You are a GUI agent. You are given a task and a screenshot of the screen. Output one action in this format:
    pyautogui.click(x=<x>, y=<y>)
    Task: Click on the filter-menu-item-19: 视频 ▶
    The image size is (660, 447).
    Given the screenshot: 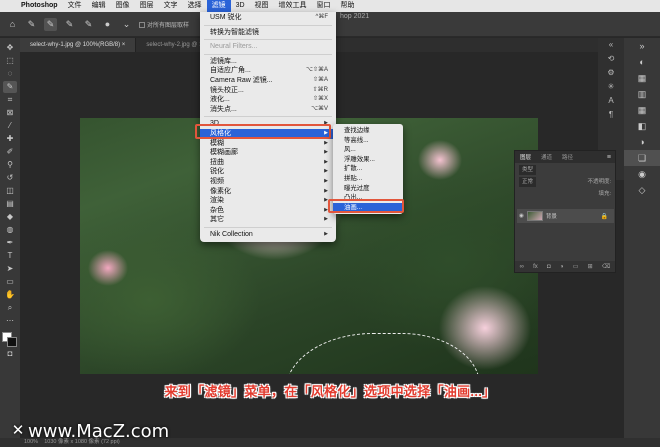 What is the action you would take?
    pyautogui.click(x=268, y=182)
    